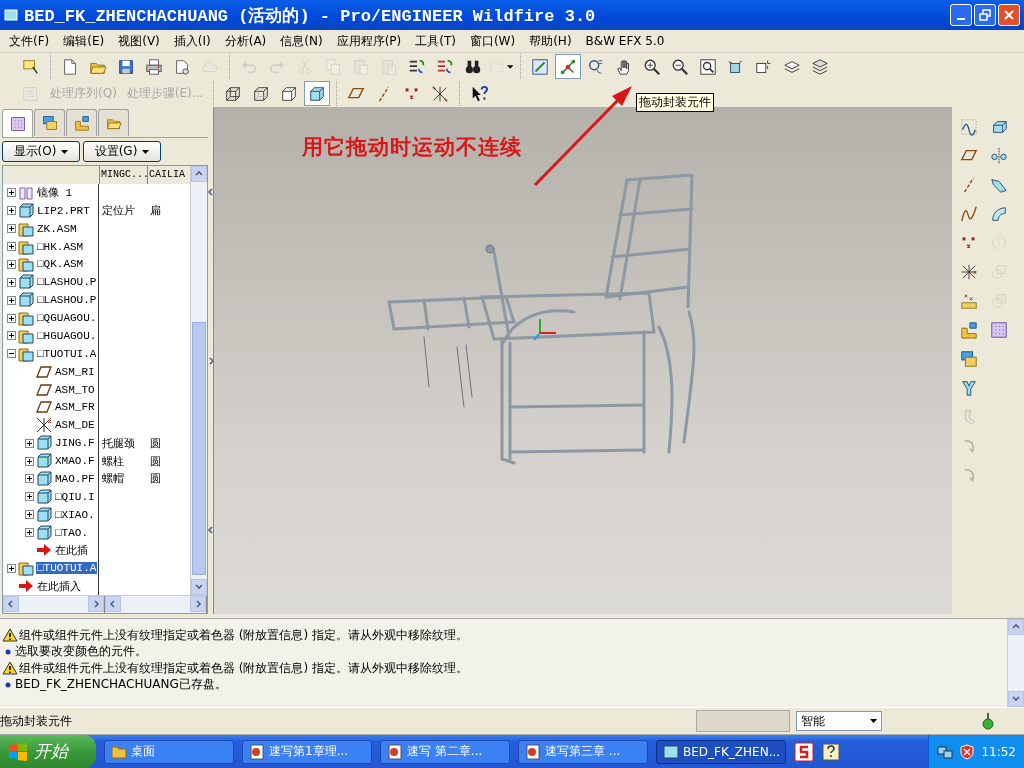  Describe the element at coordinates (84, 41) in the screenshot. I see `menu-item: 编辑(E)` at that location.